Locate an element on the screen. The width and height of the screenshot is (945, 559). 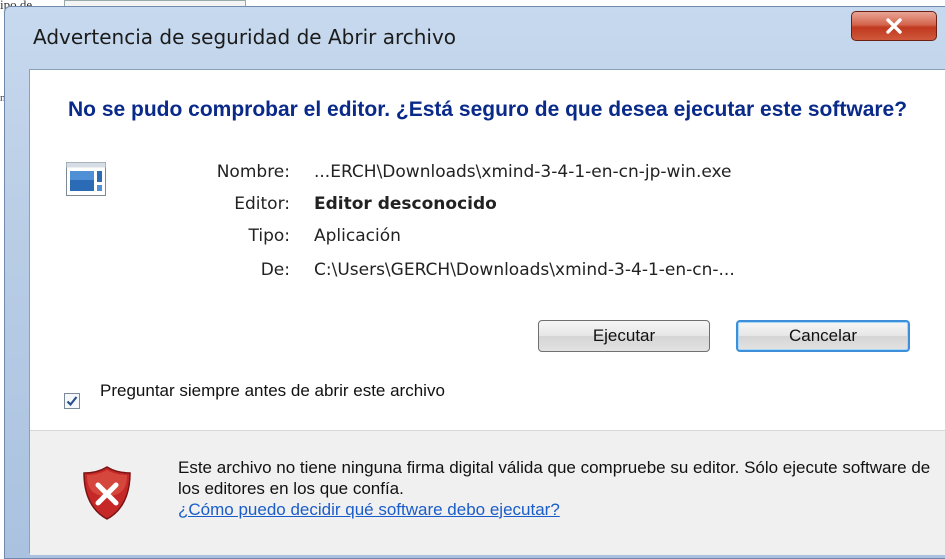
cancel-button: Cancelar is located at coordinates (823, 336).